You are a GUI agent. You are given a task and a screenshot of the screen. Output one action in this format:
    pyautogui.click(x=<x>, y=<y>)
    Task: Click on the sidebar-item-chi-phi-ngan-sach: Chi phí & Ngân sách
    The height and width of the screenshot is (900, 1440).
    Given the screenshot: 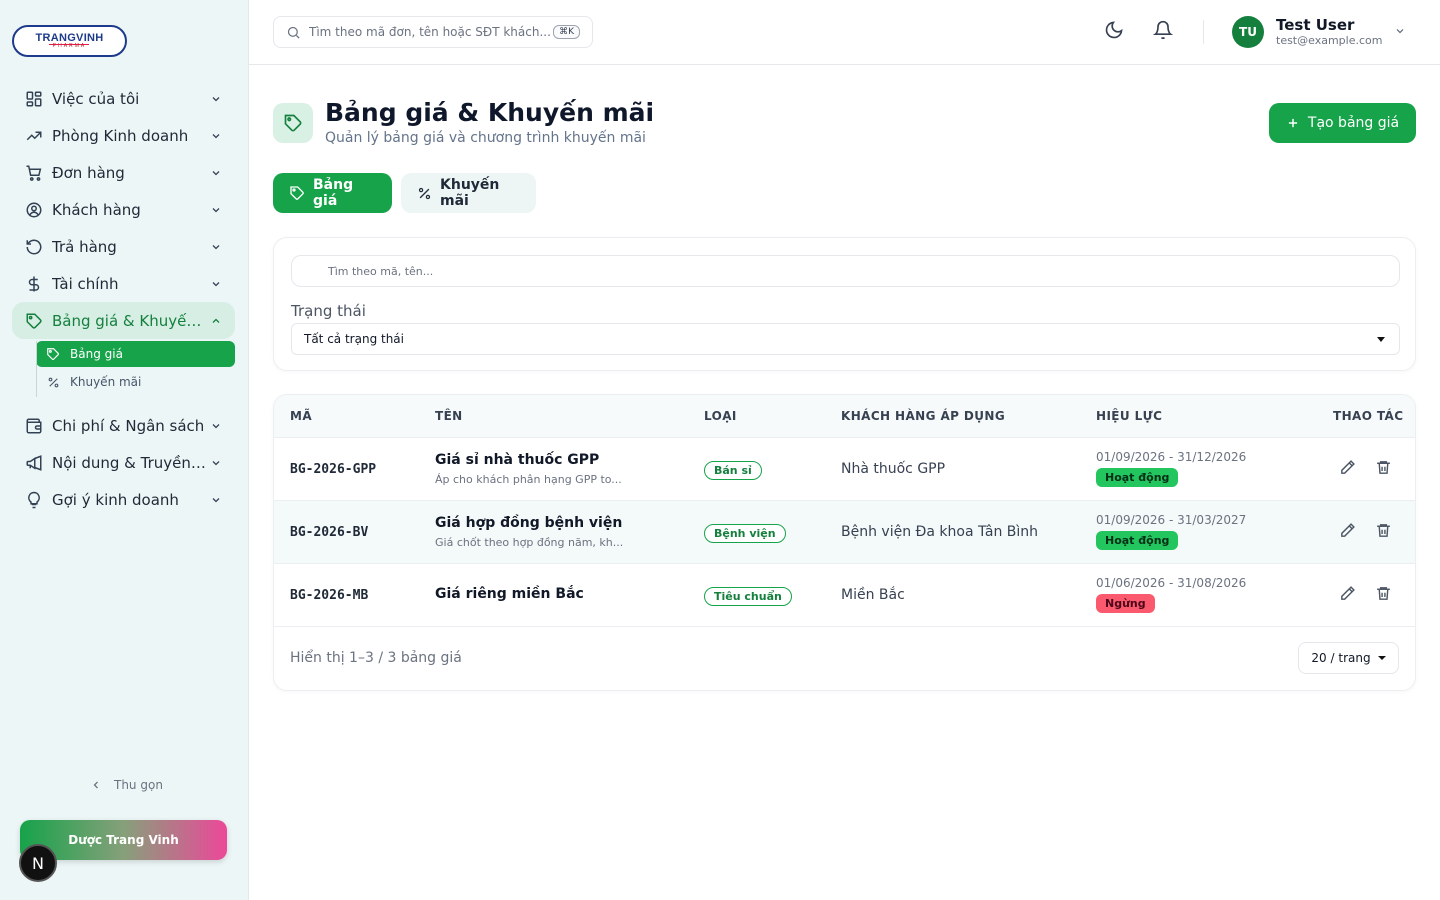 What is the action you would take?
    pyautogui.click(x=123, y=425)
    